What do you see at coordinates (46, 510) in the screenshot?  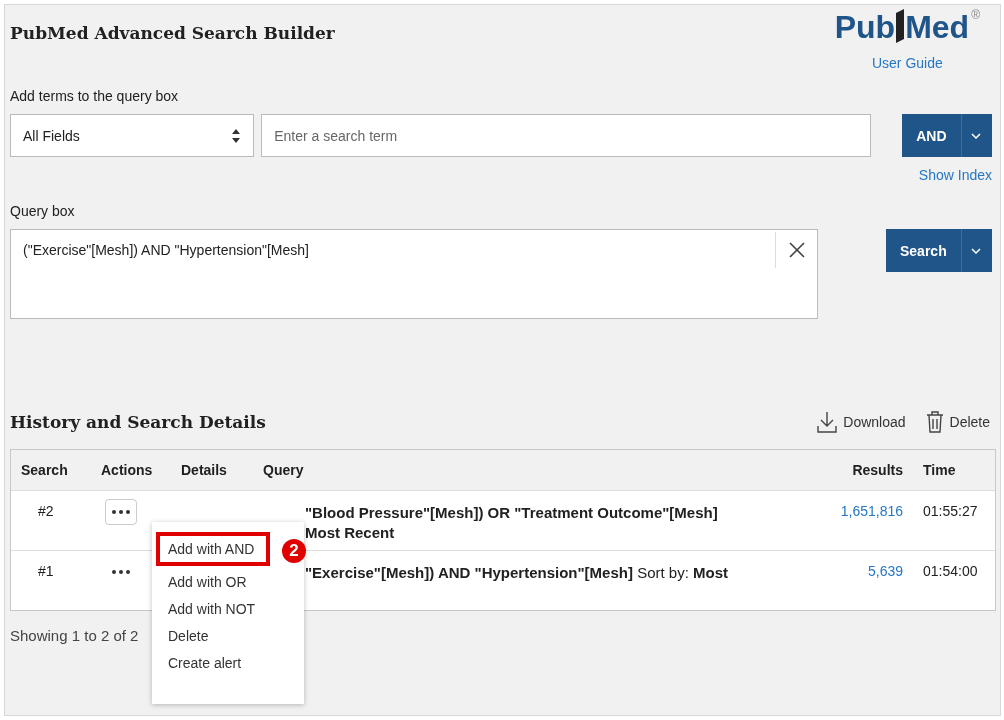 I see `table-cell-text: #2` at bounding box center [46, 510].